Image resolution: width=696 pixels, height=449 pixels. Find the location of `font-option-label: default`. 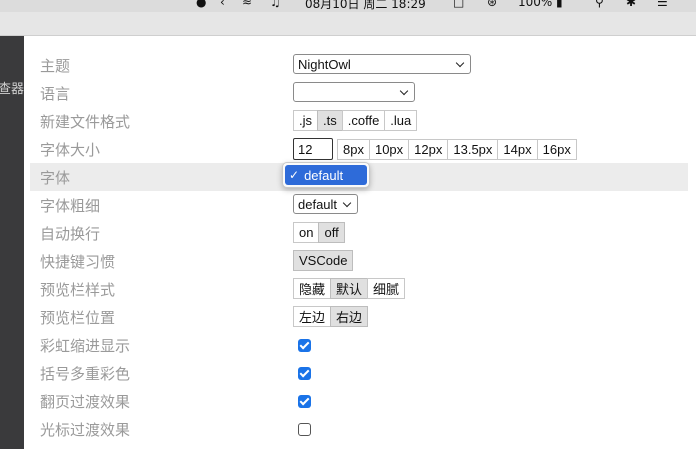

font-option-label: default is located at coordinates (324, 175).